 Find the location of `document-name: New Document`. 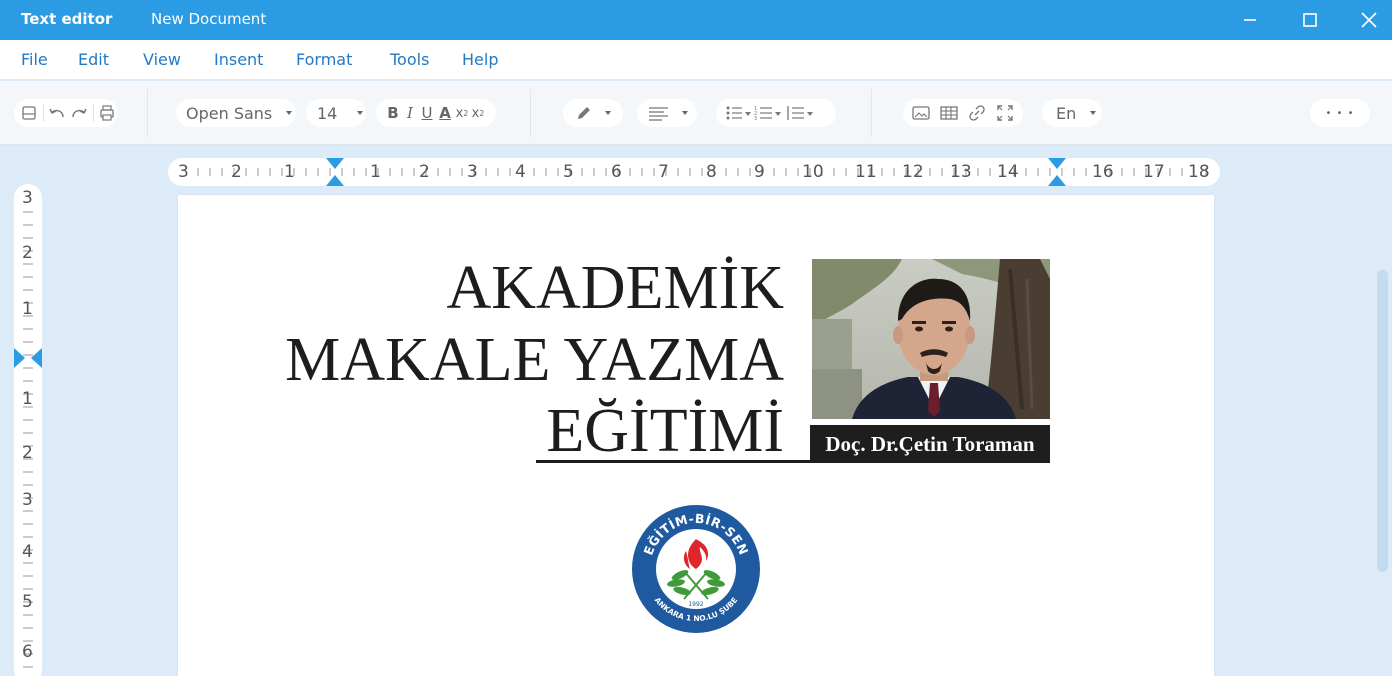

document-name: New Document is located at coordinates (209, 19).